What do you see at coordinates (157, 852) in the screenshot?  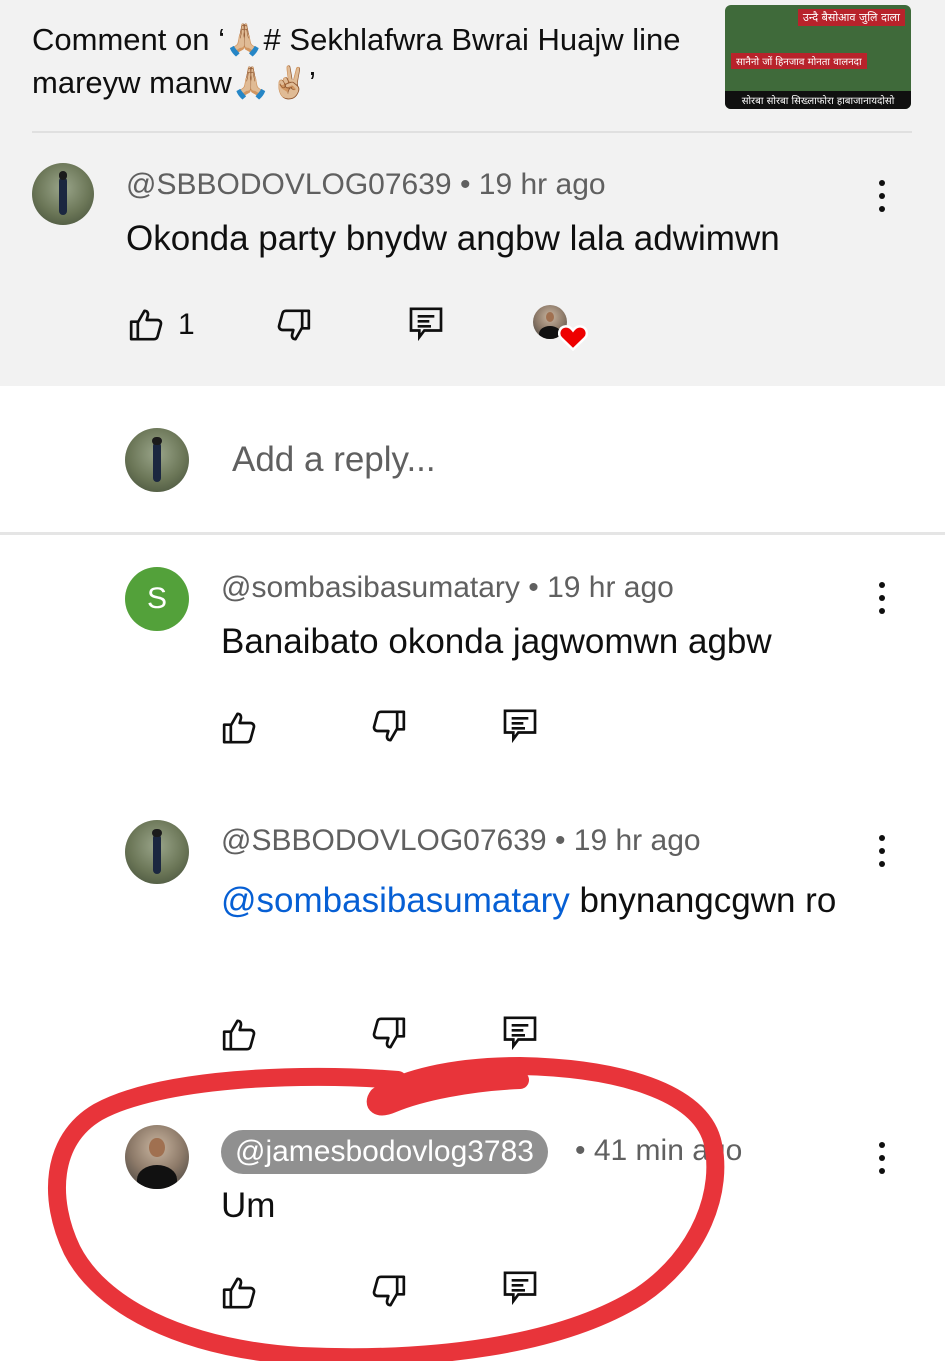 I see `reply-2-avatar` at bounding box center [157, 852].